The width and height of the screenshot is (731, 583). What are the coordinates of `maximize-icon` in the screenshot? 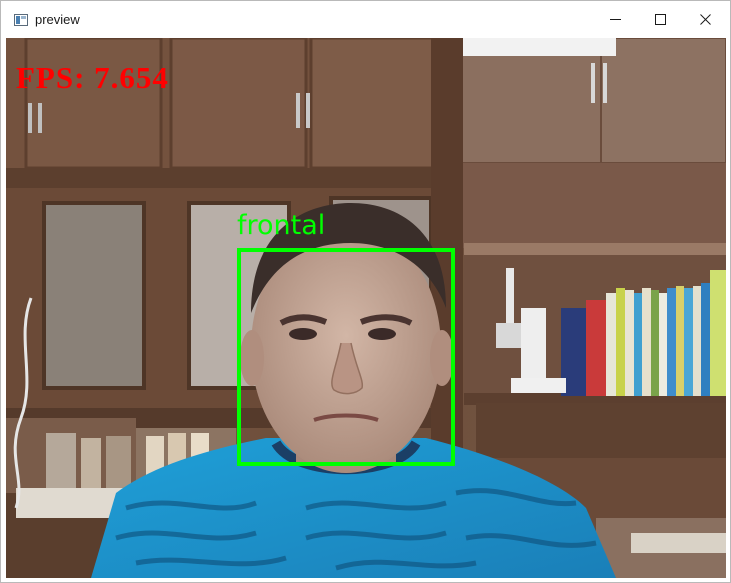 It's located at (660, 19).